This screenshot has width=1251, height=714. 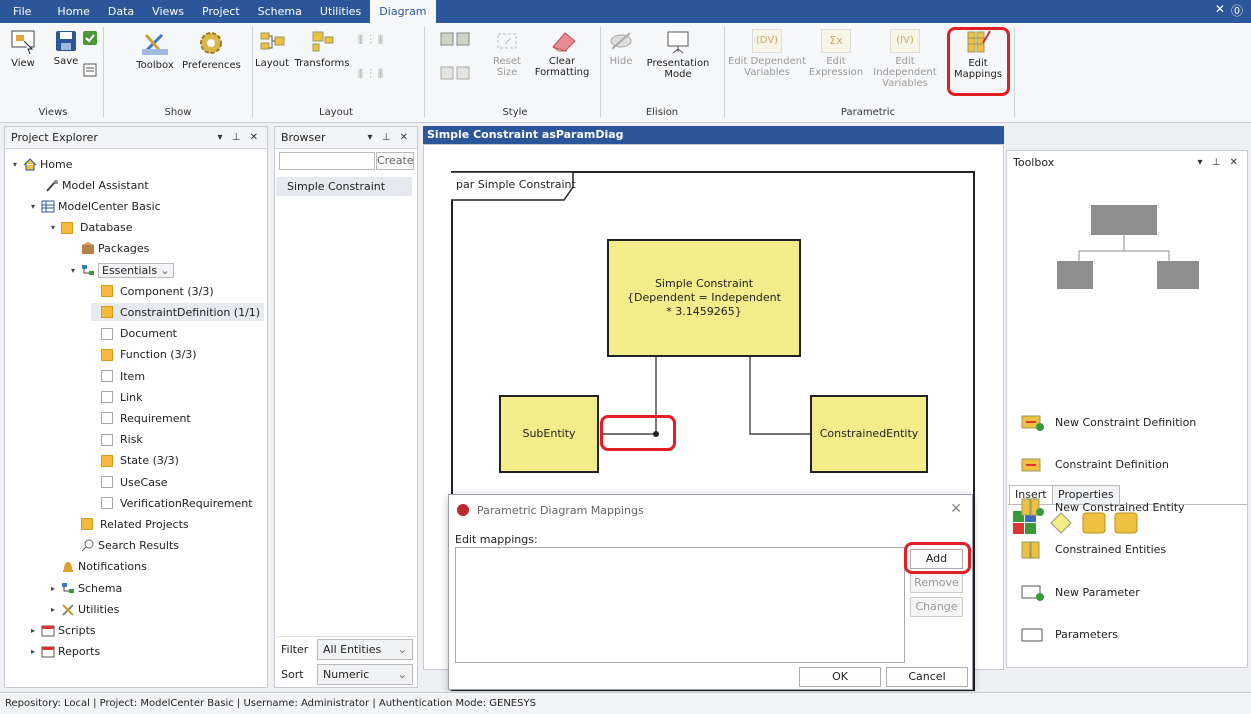 What do you see at coordinates (23, 49) in the screenshot?
I see `view-button: View` at bounding box center [23, 49].